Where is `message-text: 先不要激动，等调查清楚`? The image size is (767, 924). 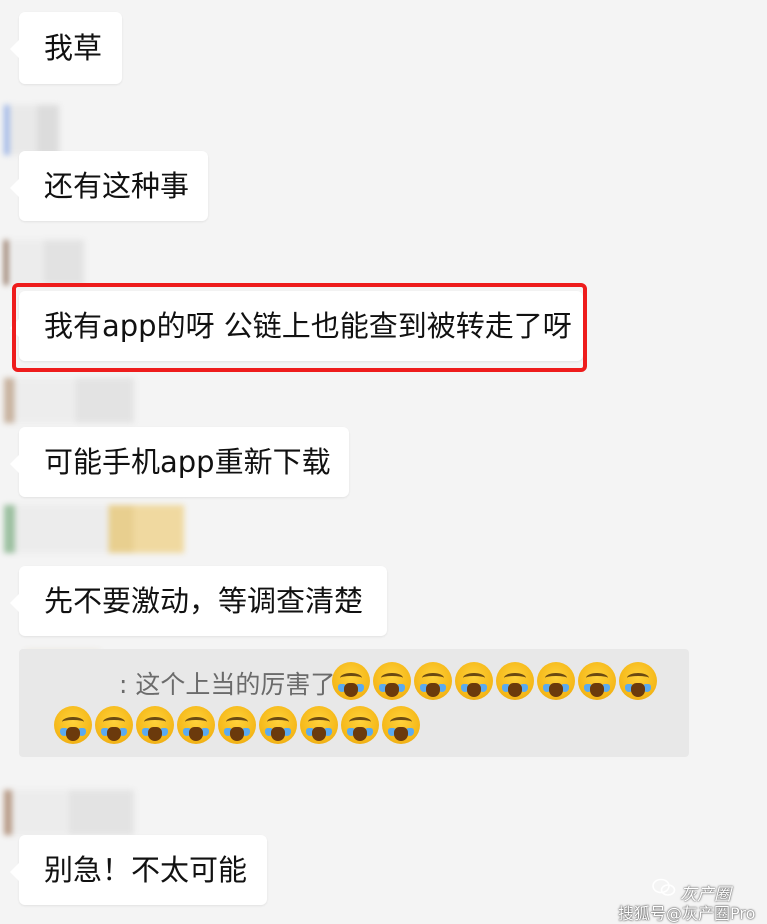
message-text: 先不要激动，等调查清楚 is located at coordinates (204, 600).